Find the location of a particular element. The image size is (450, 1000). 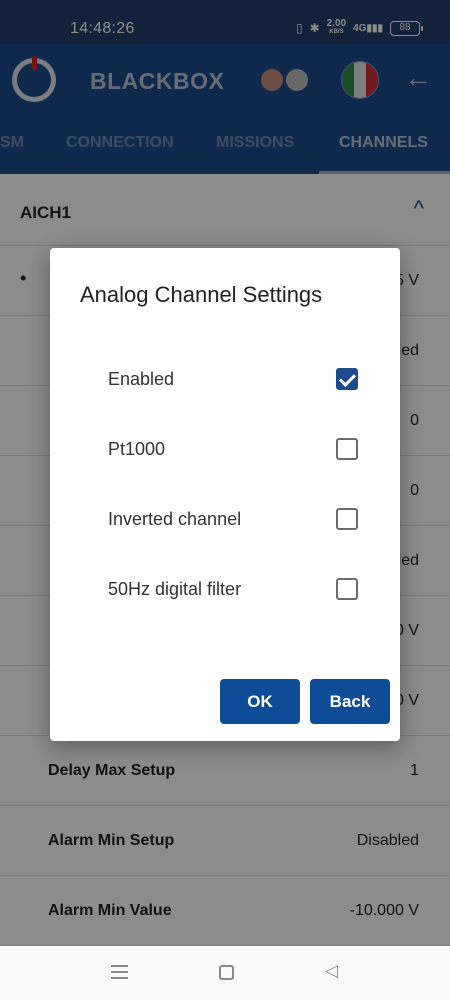

home-icon is located at coordinates (226, 972).